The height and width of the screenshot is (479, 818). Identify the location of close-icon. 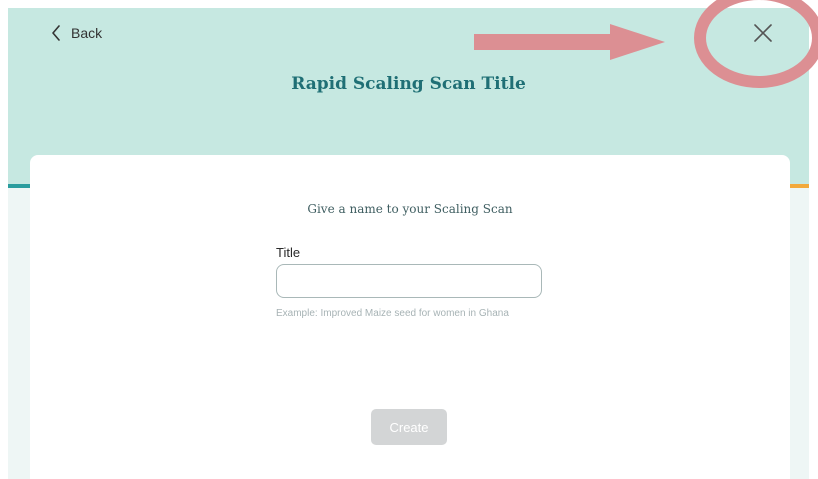
(763, 33).